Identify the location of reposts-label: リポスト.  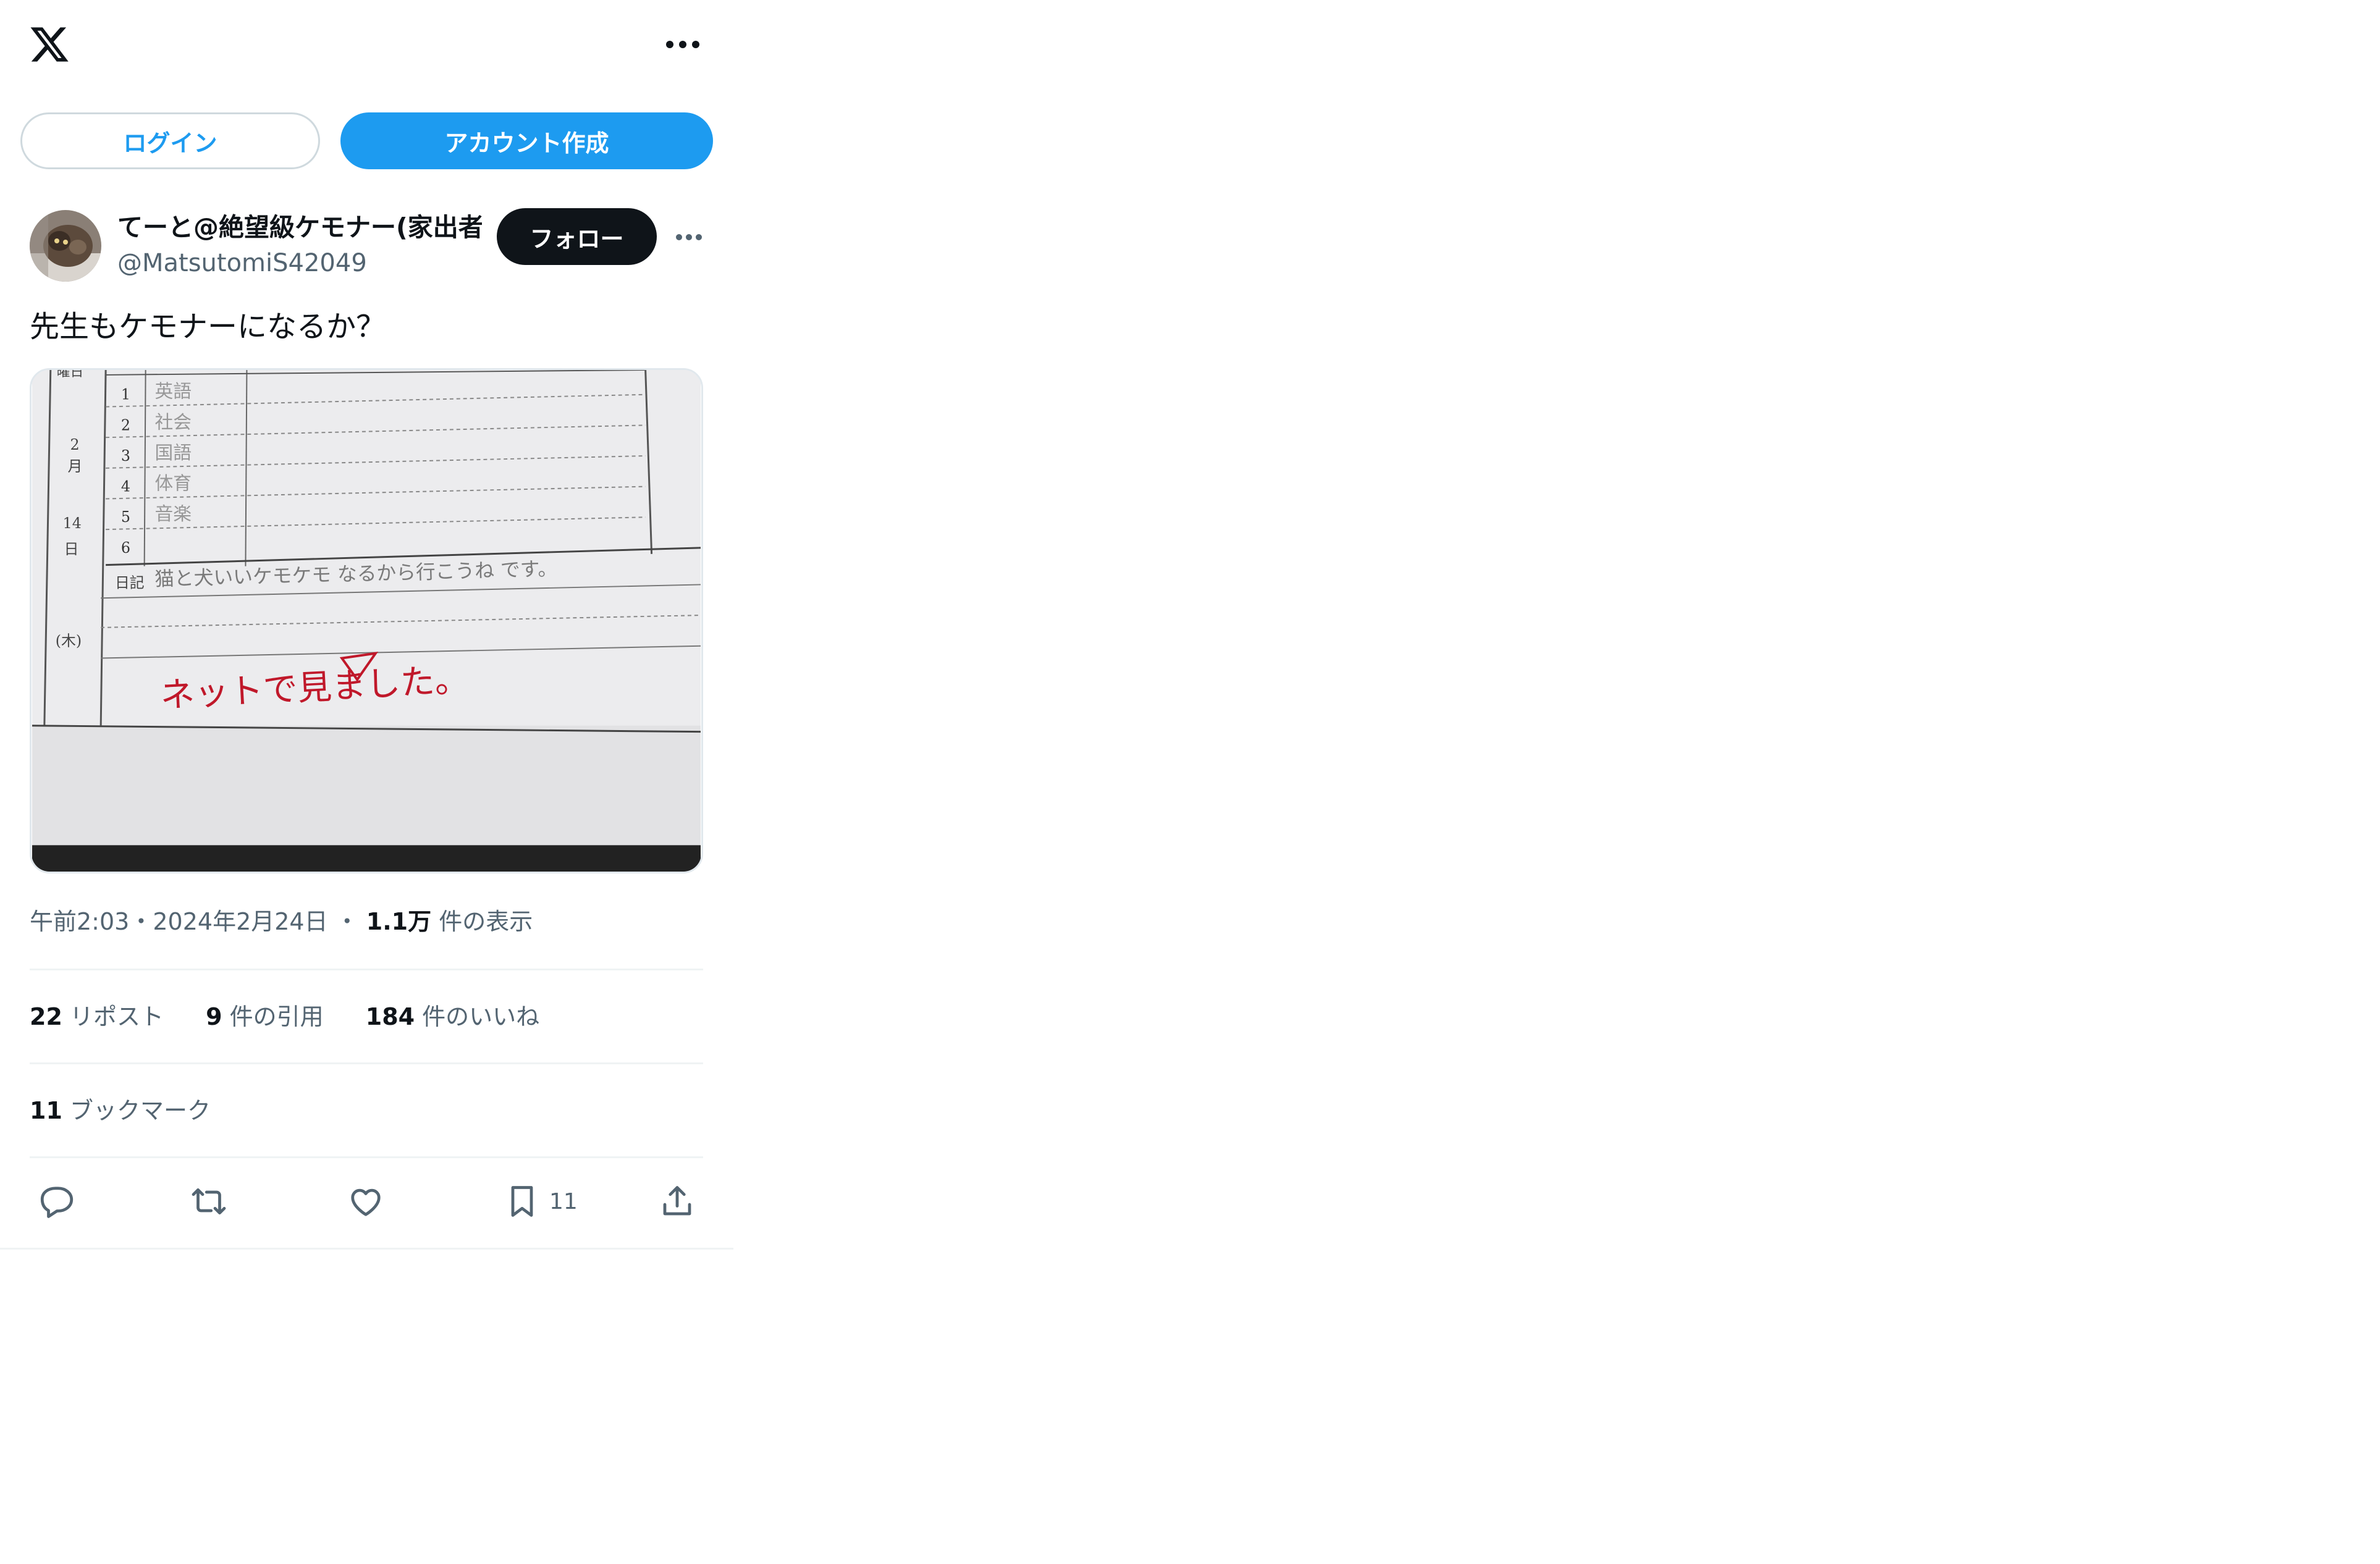
(116, 1016).